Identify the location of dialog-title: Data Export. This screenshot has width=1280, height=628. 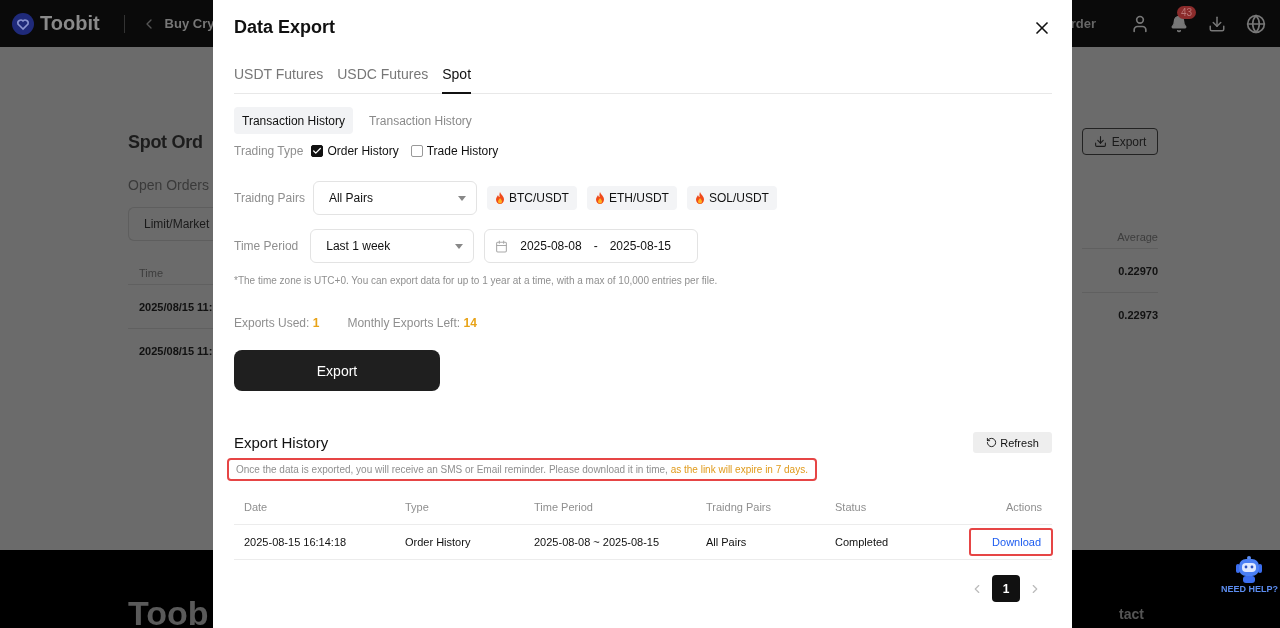
(285, 27).